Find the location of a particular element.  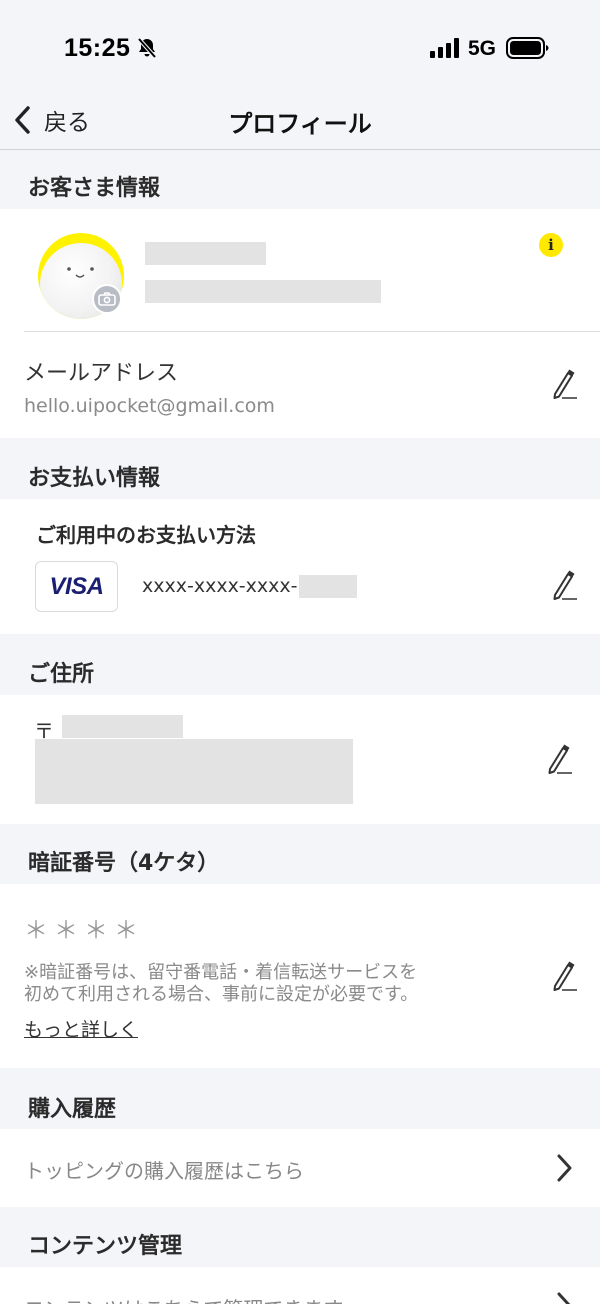

edit-address-icon is located at coordinates (559, 759).